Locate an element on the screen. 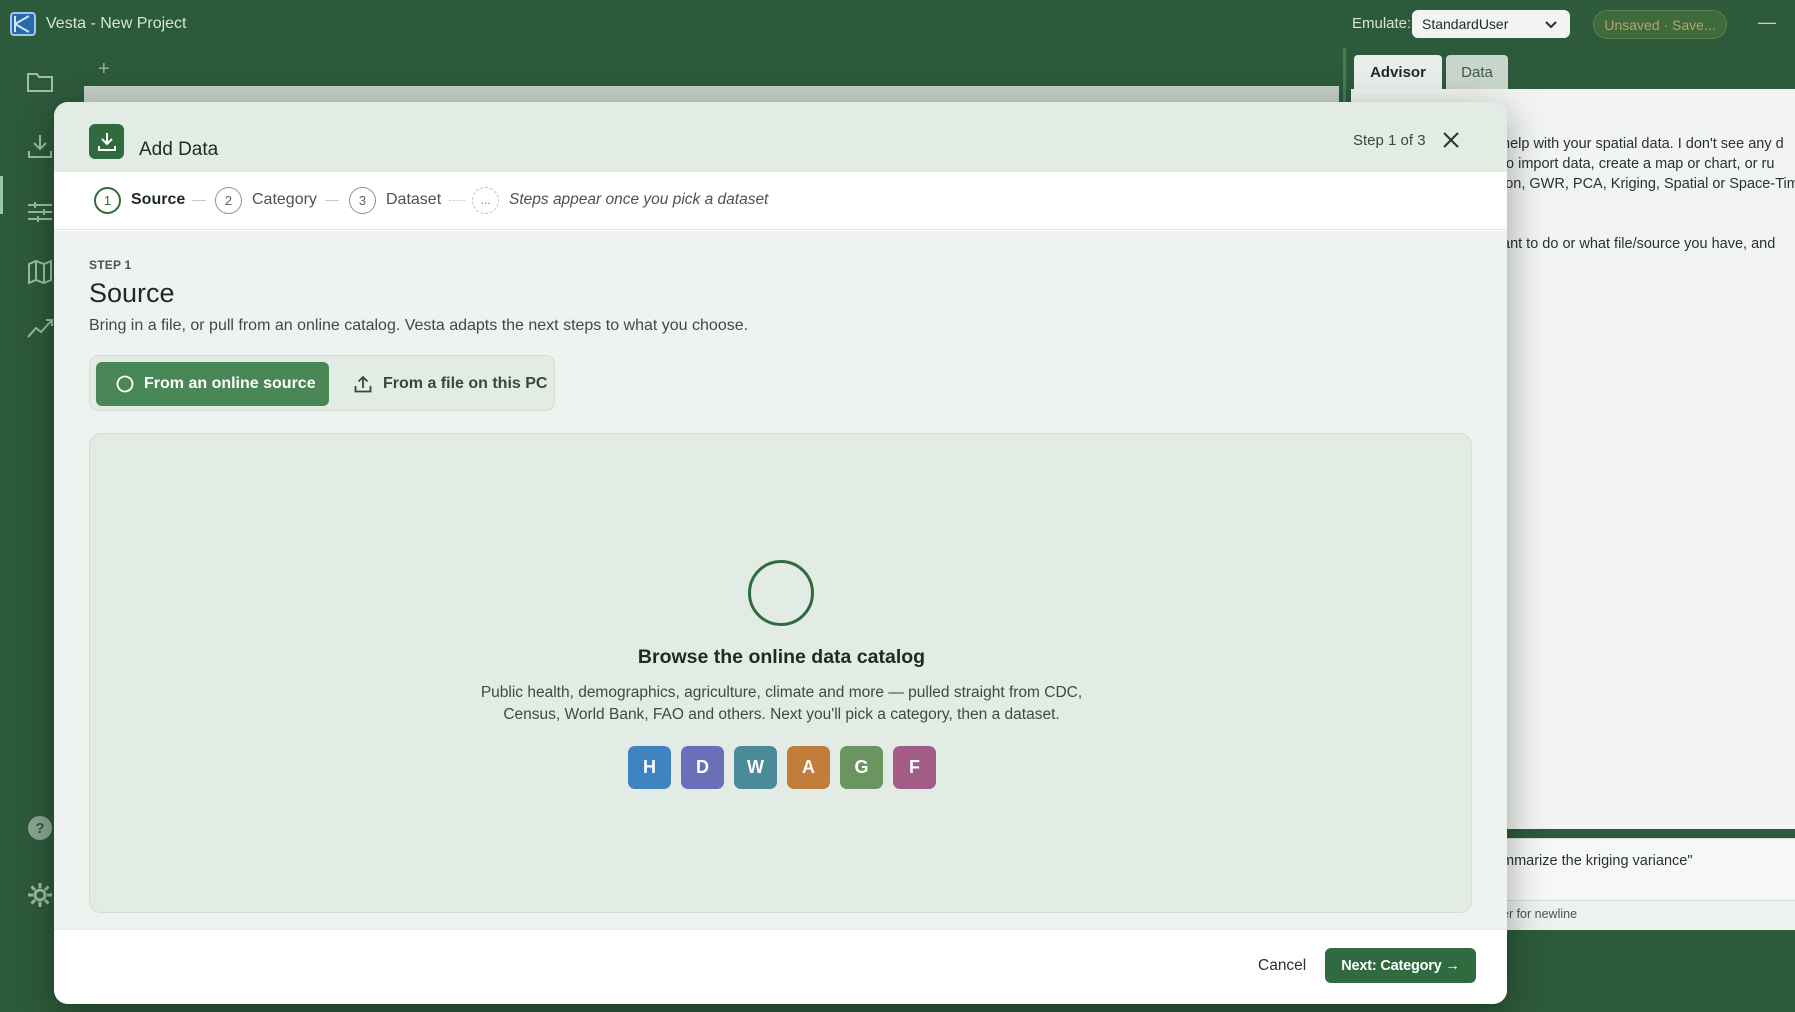 This screenshot has width=1795, height=1012. source-badge: F is located at coordinates (914, 767).